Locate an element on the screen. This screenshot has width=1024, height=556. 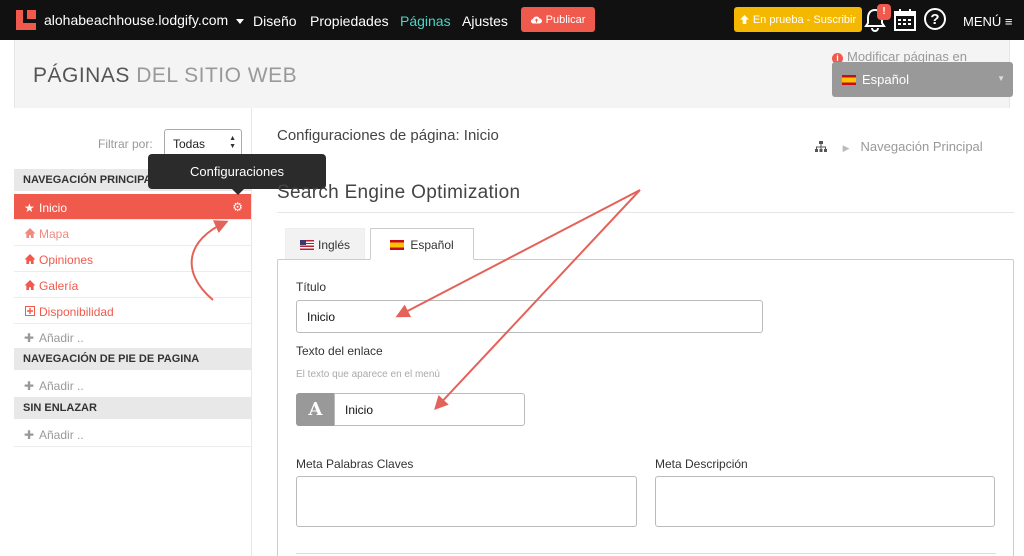
language-value: Español is located at coordinates (885, 79).